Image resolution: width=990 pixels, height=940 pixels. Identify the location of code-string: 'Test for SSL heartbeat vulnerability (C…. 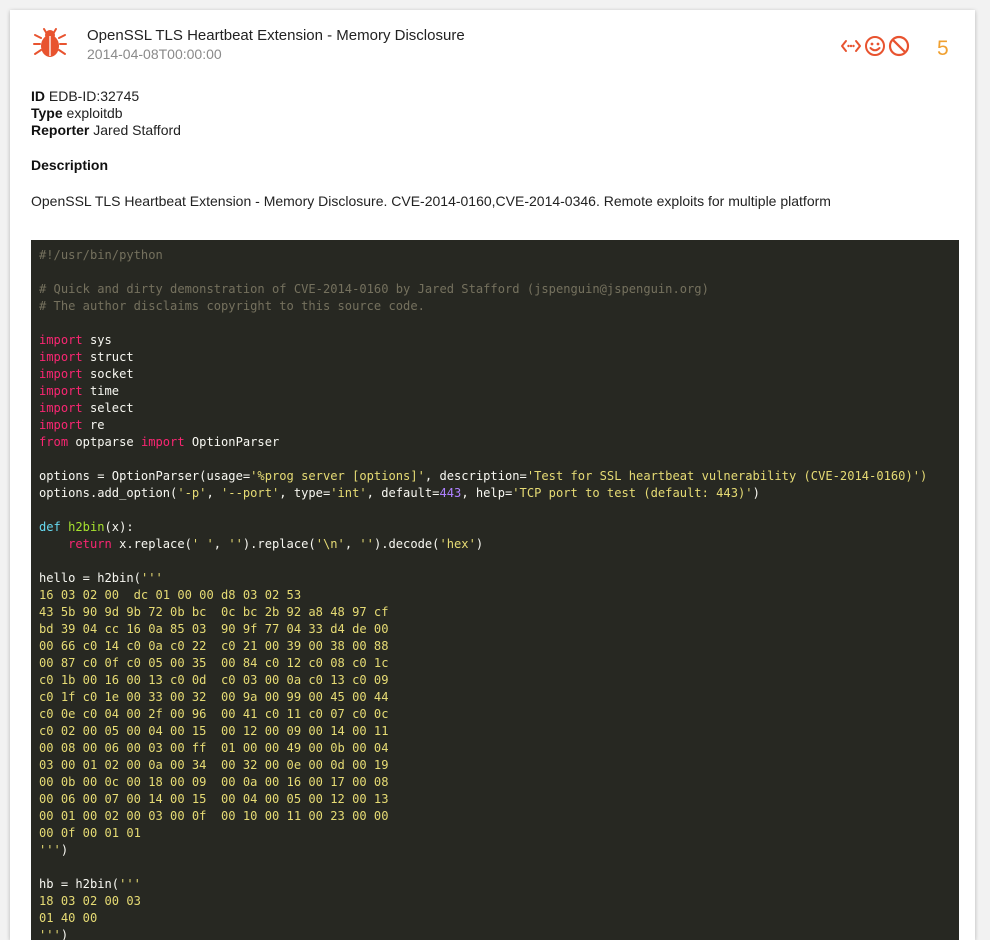
(727, 476).